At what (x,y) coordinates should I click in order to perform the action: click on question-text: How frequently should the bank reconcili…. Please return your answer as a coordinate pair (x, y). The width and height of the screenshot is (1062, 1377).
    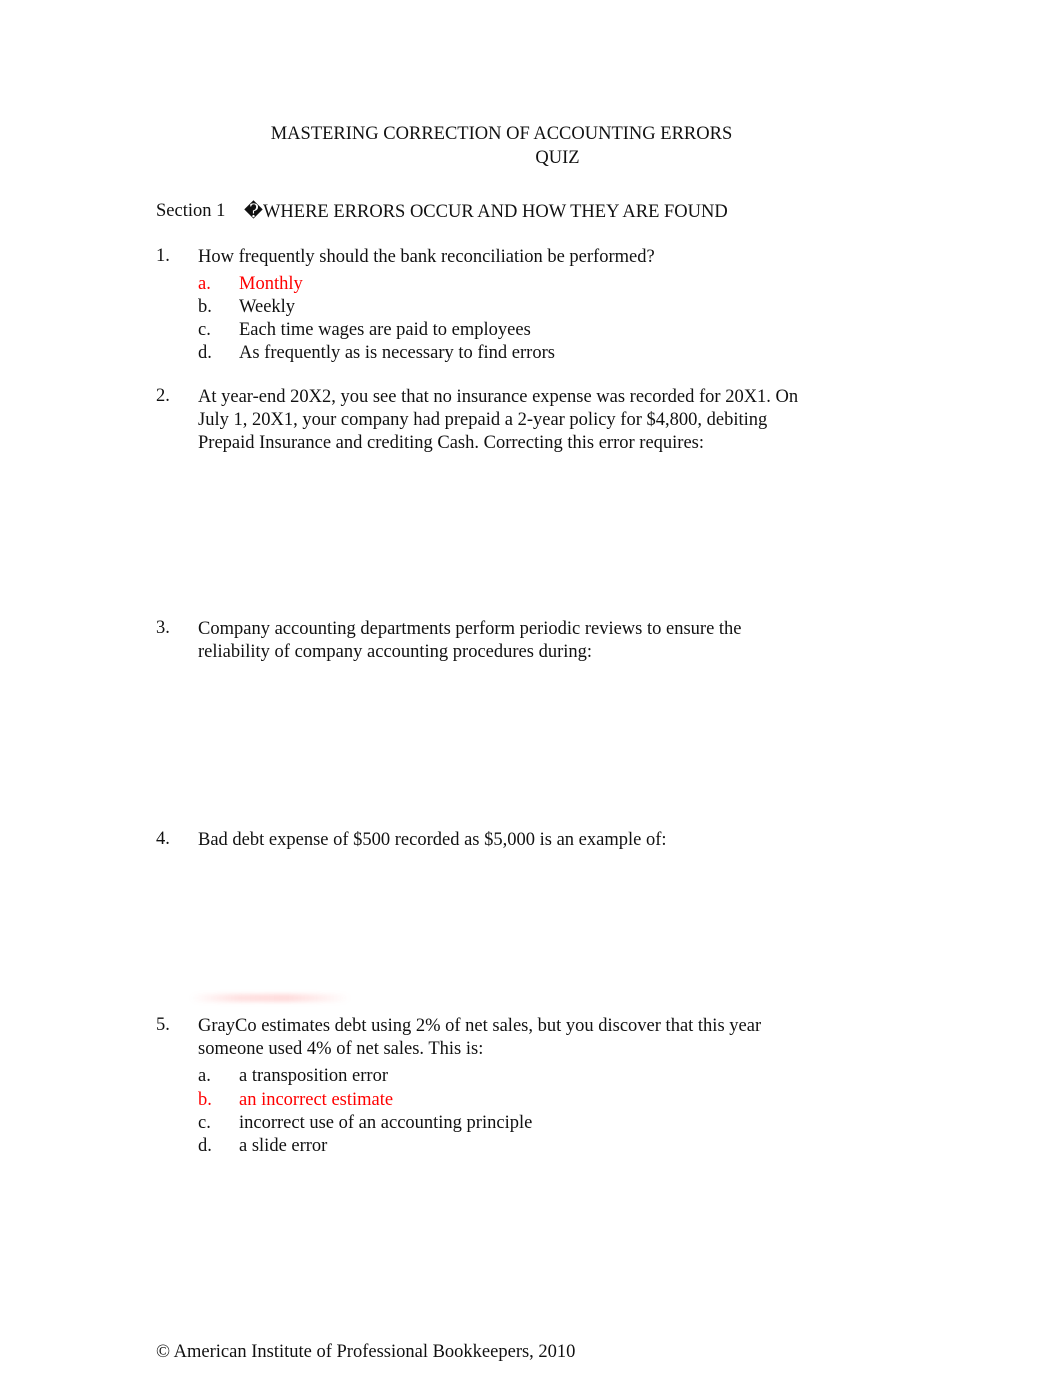
    Looking at the image, I should click on (426, 257).